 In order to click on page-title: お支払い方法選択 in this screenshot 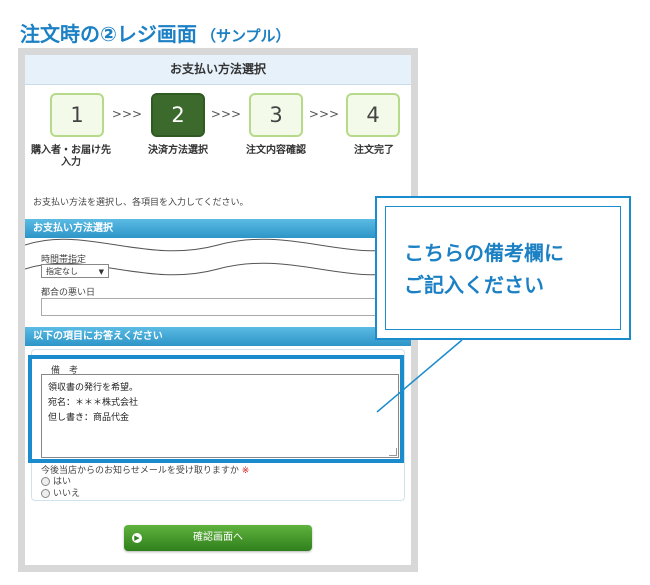, I will do `click(218, 70)`.